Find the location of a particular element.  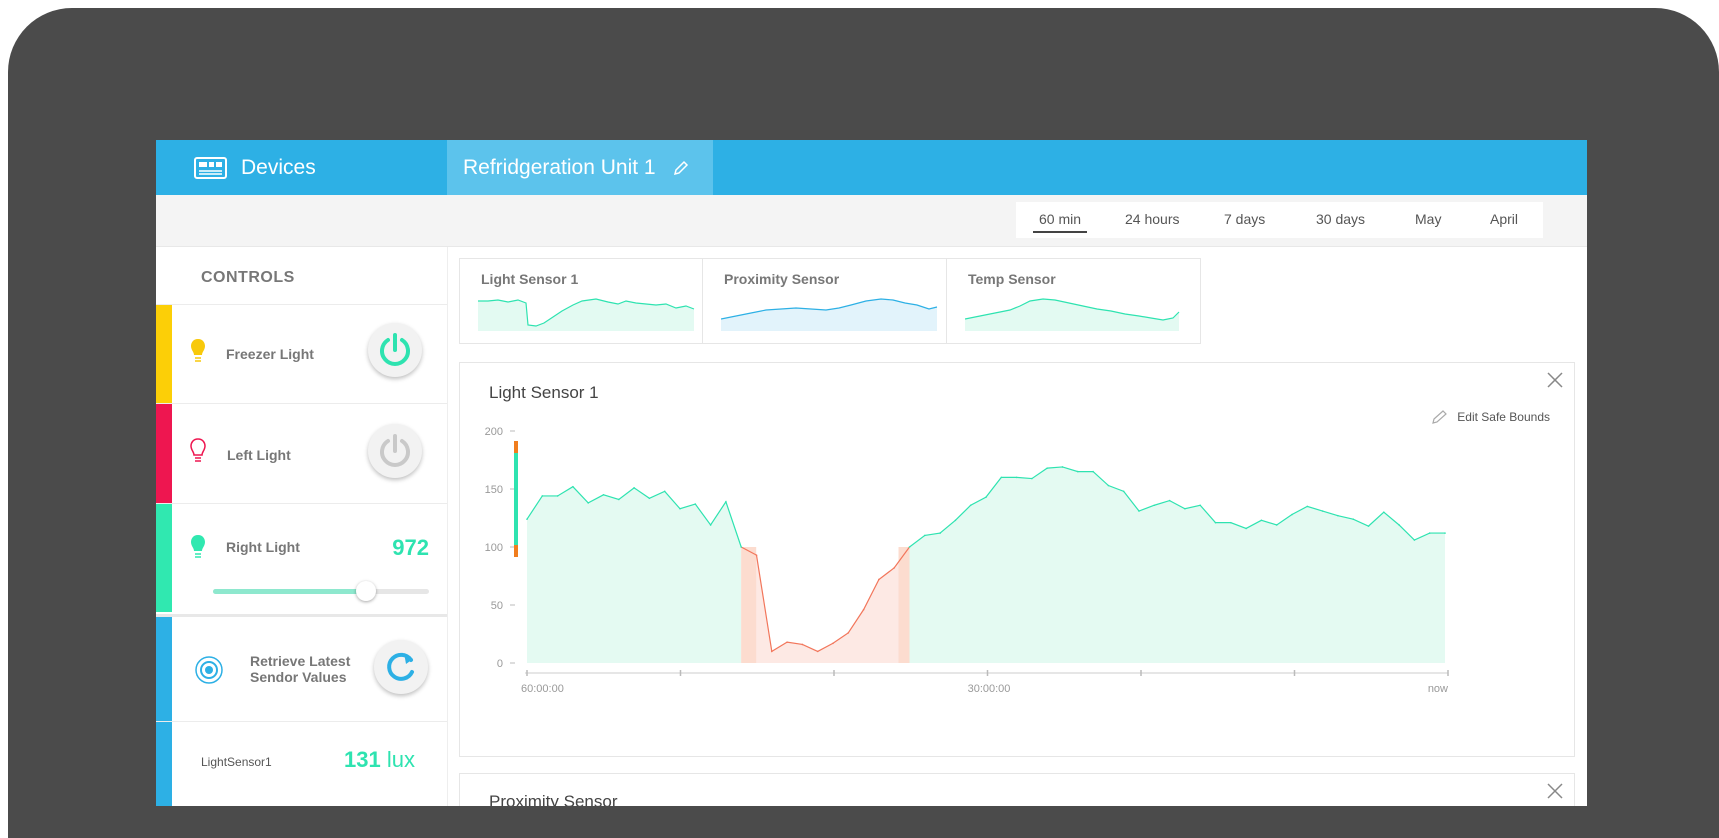

slider-fill is located at coordinates (290, 591).